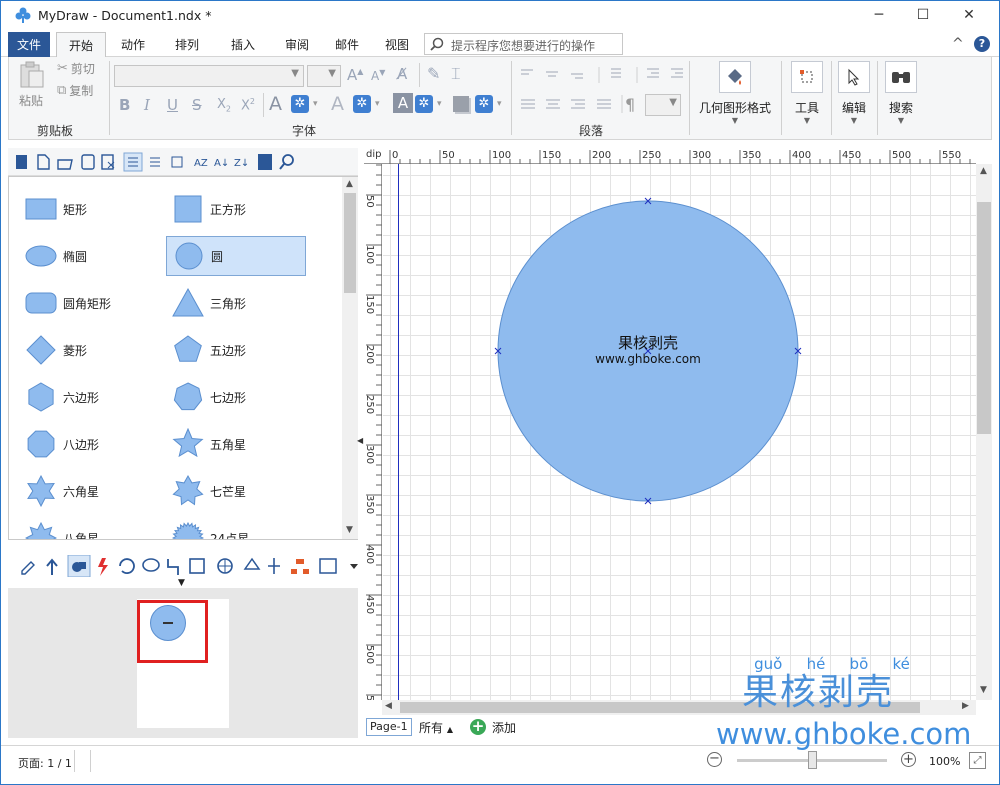 The height and width of the screenshot is (785, 1000). Describe the element at coordinates (147, 105) in the screenshot. I see `italic-icon: I` at that location.